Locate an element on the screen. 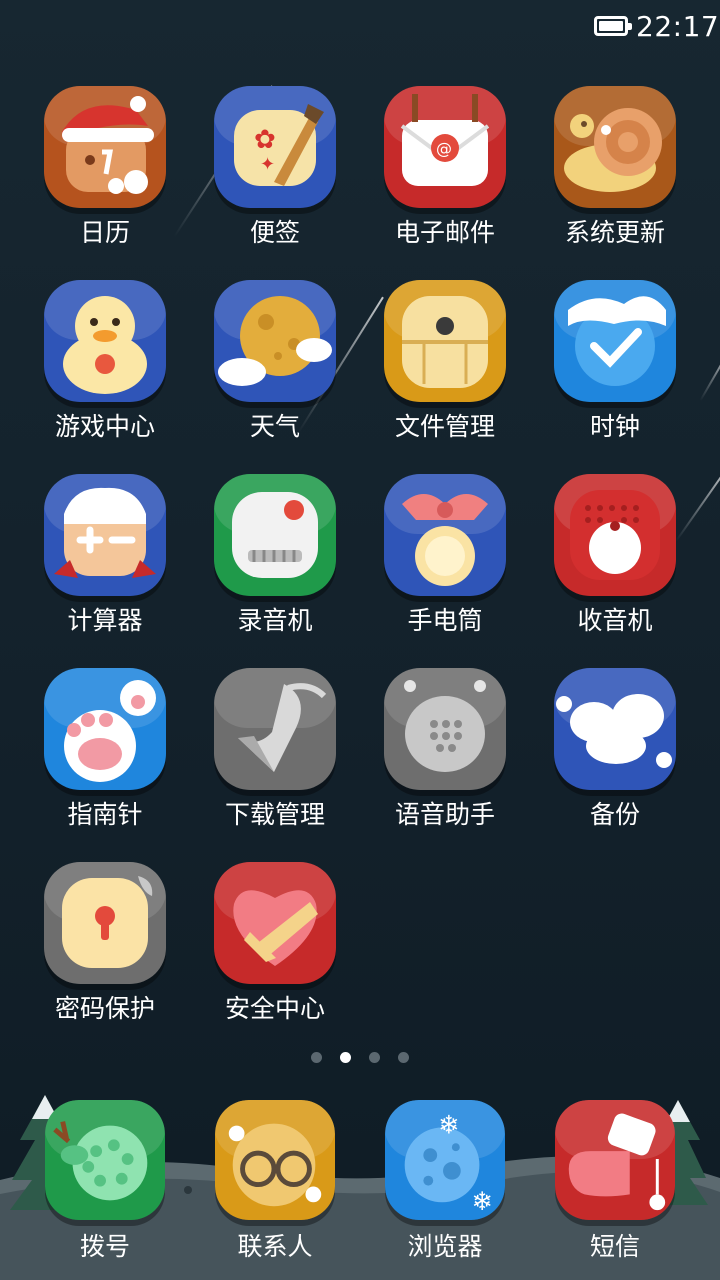  dock-label: 浏览器 is located at coordinates (445, 1246).